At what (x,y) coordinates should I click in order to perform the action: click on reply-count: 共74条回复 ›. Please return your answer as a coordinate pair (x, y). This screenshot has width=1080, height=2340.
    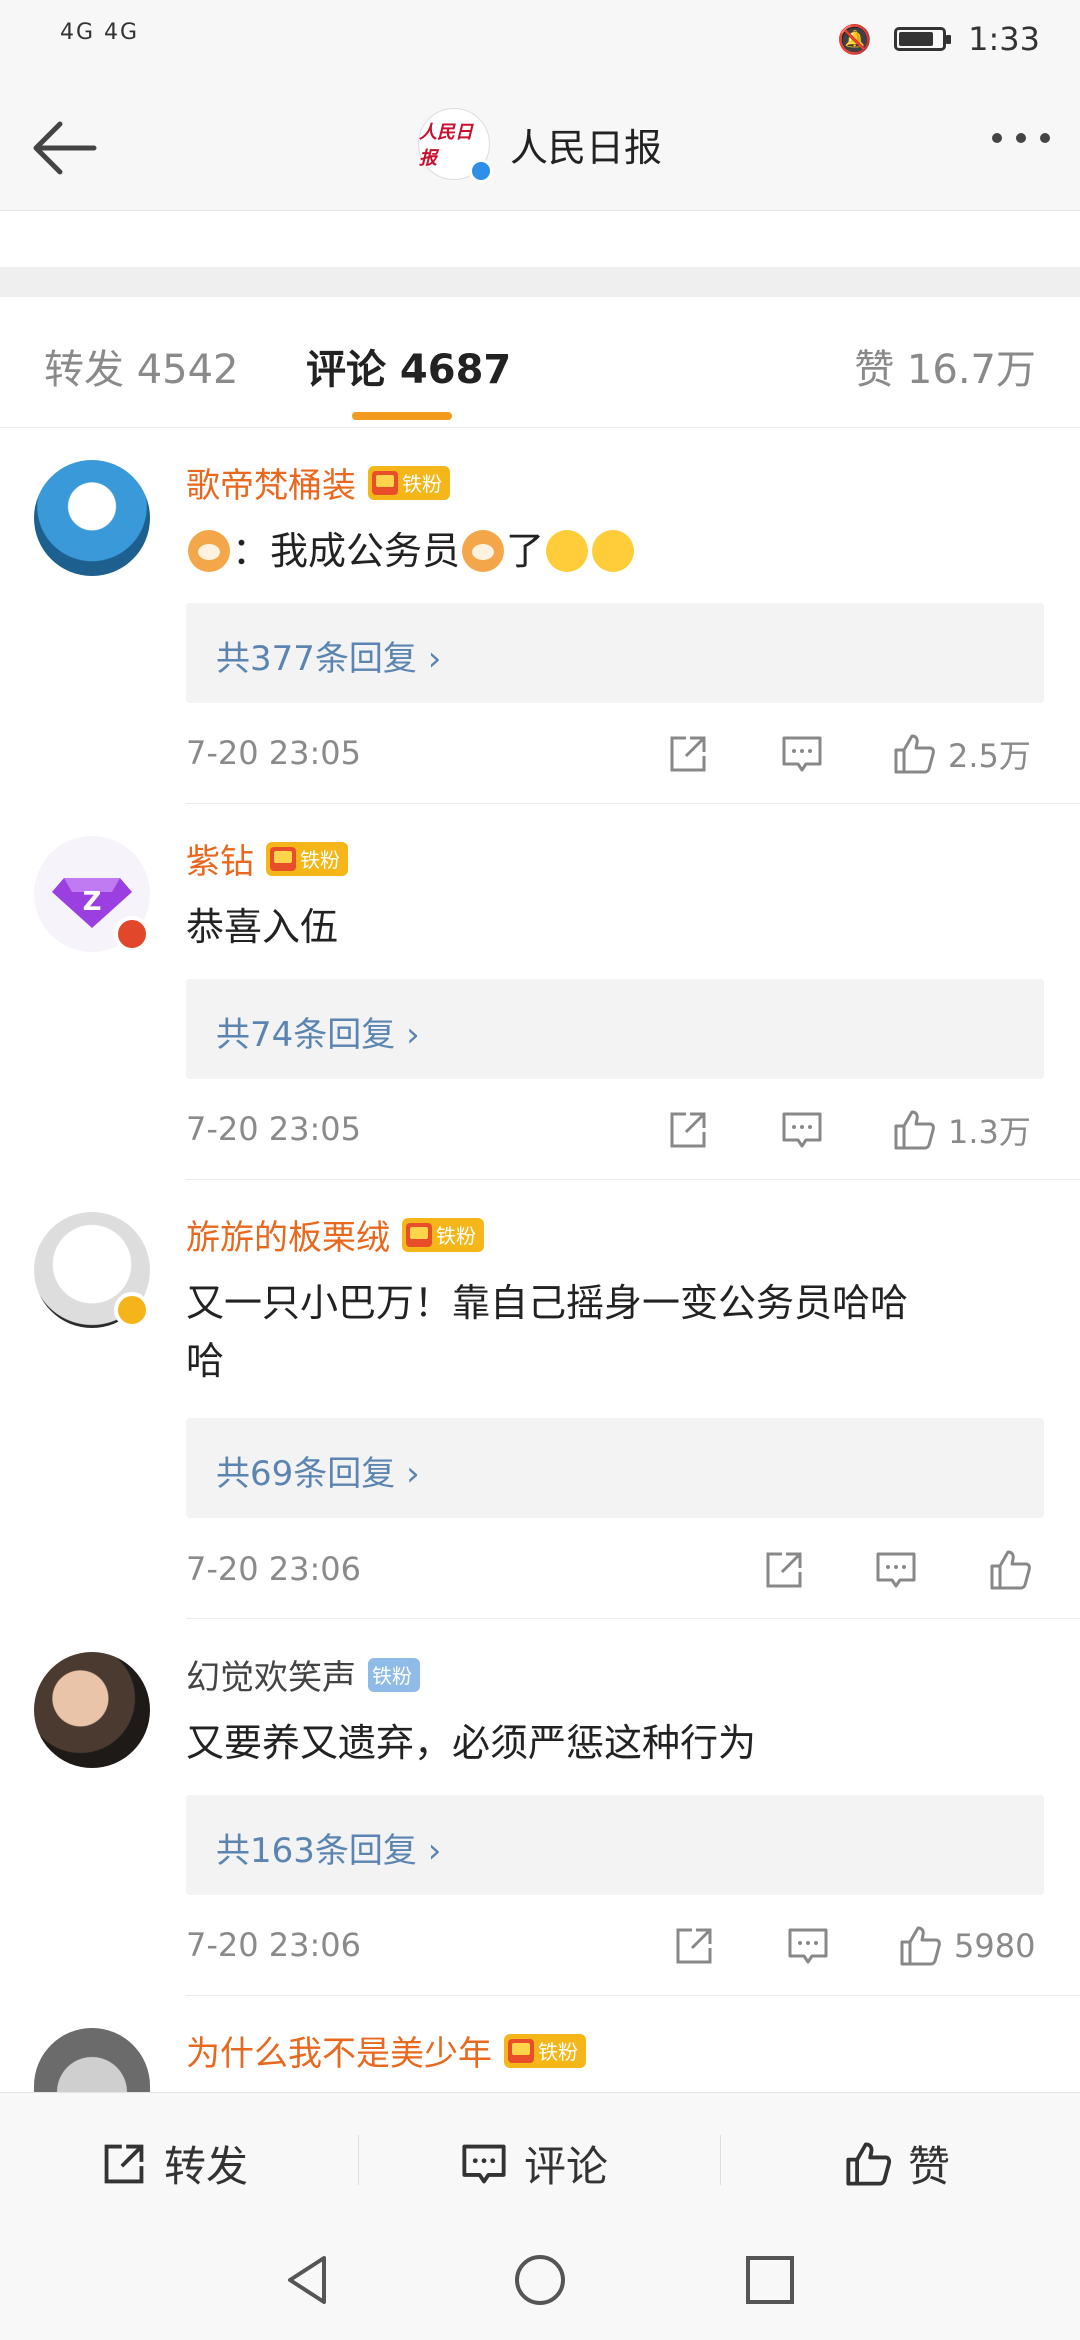
    Looking at the image, I should click on (318, 1035).